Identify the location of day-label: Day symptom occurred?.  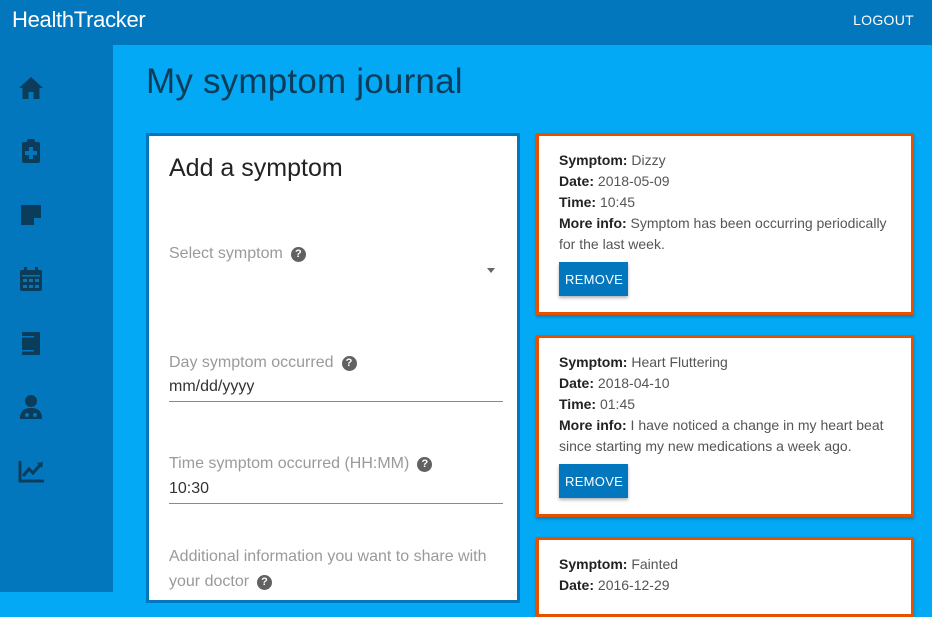
(263, 362).